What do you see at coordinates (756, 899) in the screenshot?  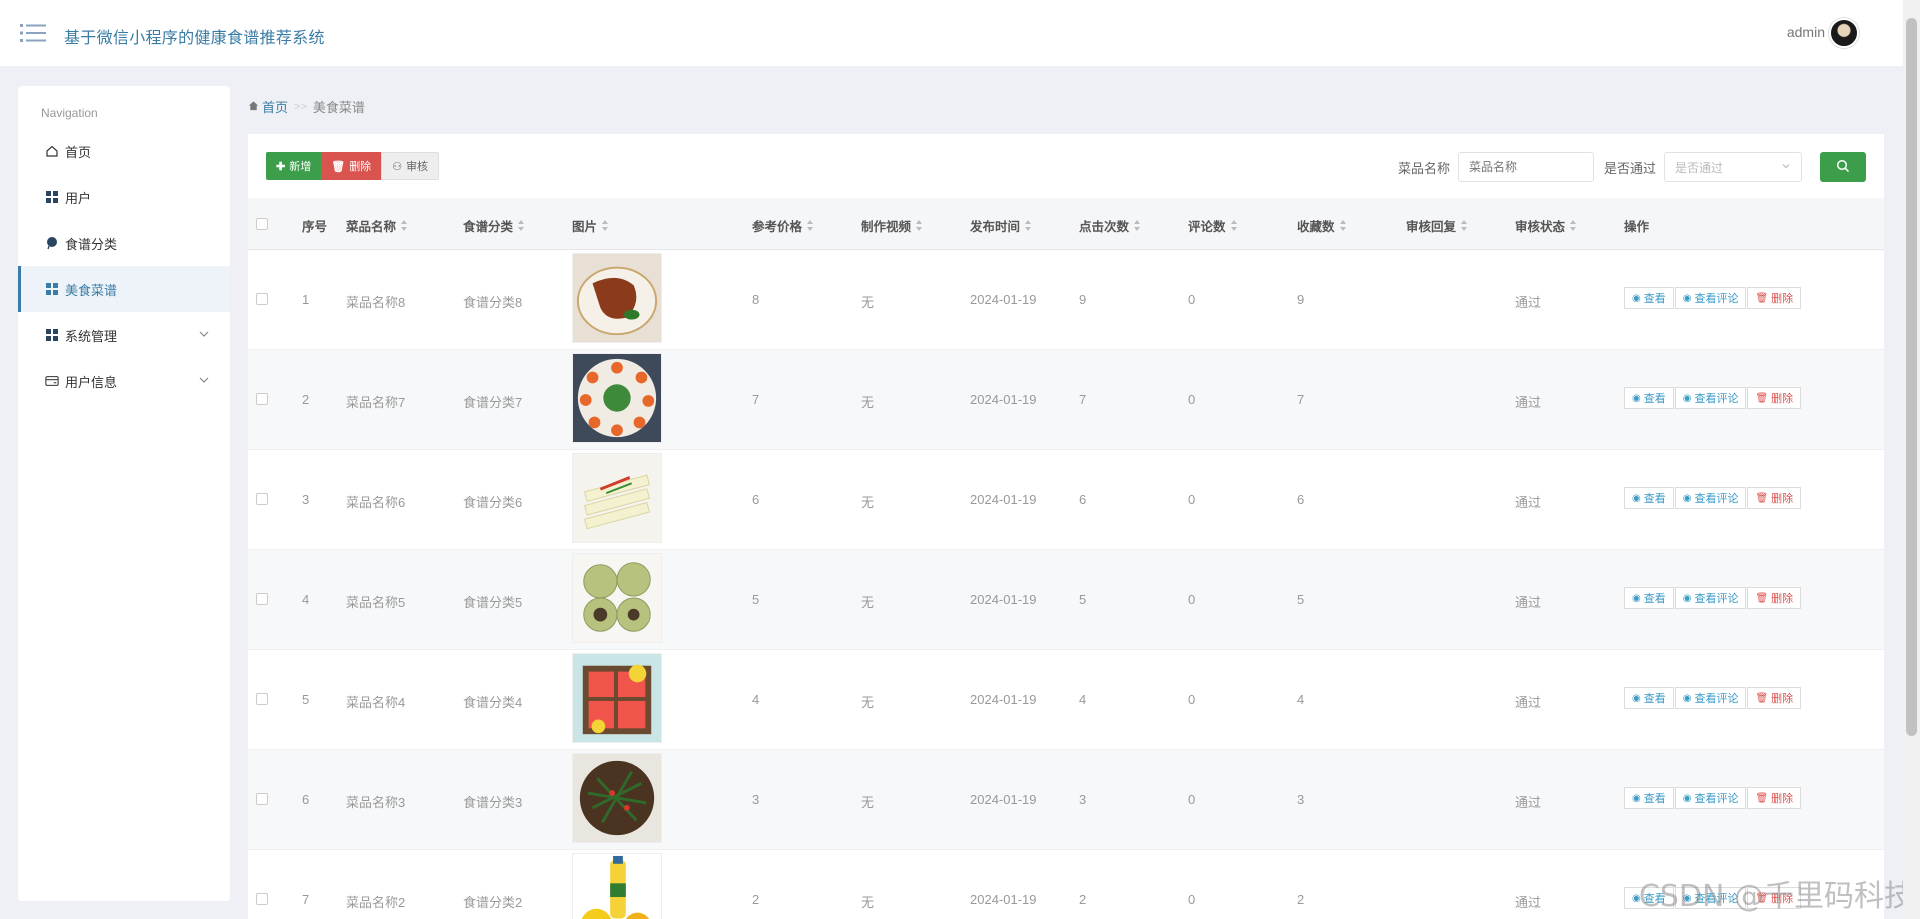 I see `cell-price: 2` at bounding box center [756, 899].